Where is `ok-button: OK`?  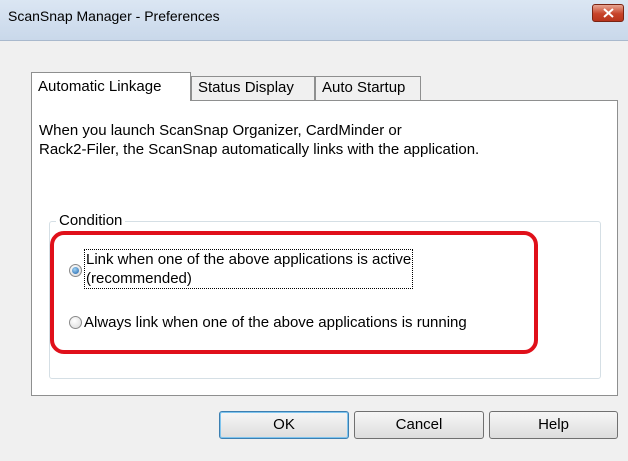 ok-button: OK is located at coordinates (284, 425).